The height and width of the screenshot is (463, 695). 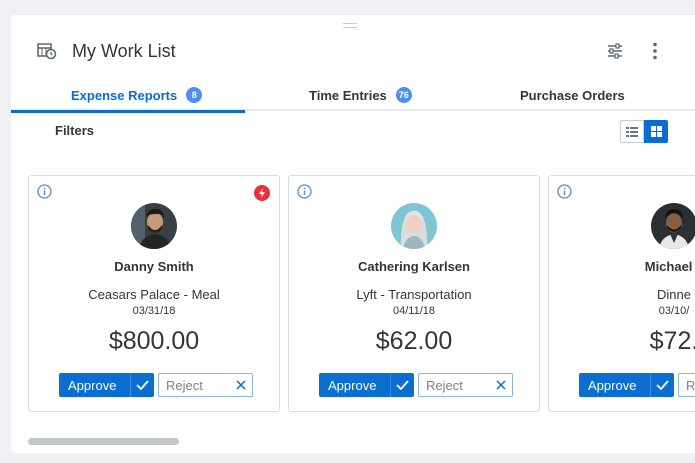 What do you see at coordinates (674, 311) in the screenshot?
I see `expense-date: 03/10/` at bounding box center [674, 311].